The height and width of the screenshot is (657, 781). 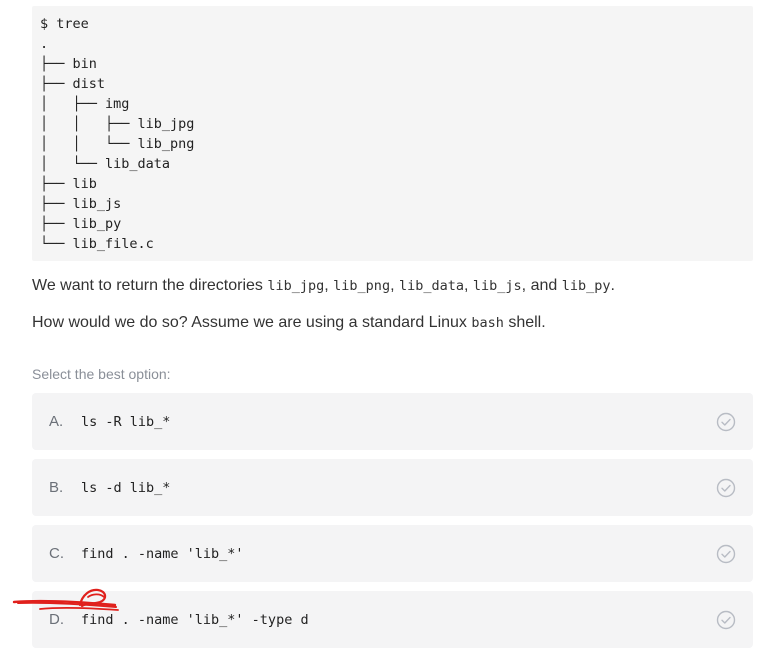 What do you see at coordinates (487, 323) in the screenshot?
I see `bash-code: bash` at bounding box center [487, 323].